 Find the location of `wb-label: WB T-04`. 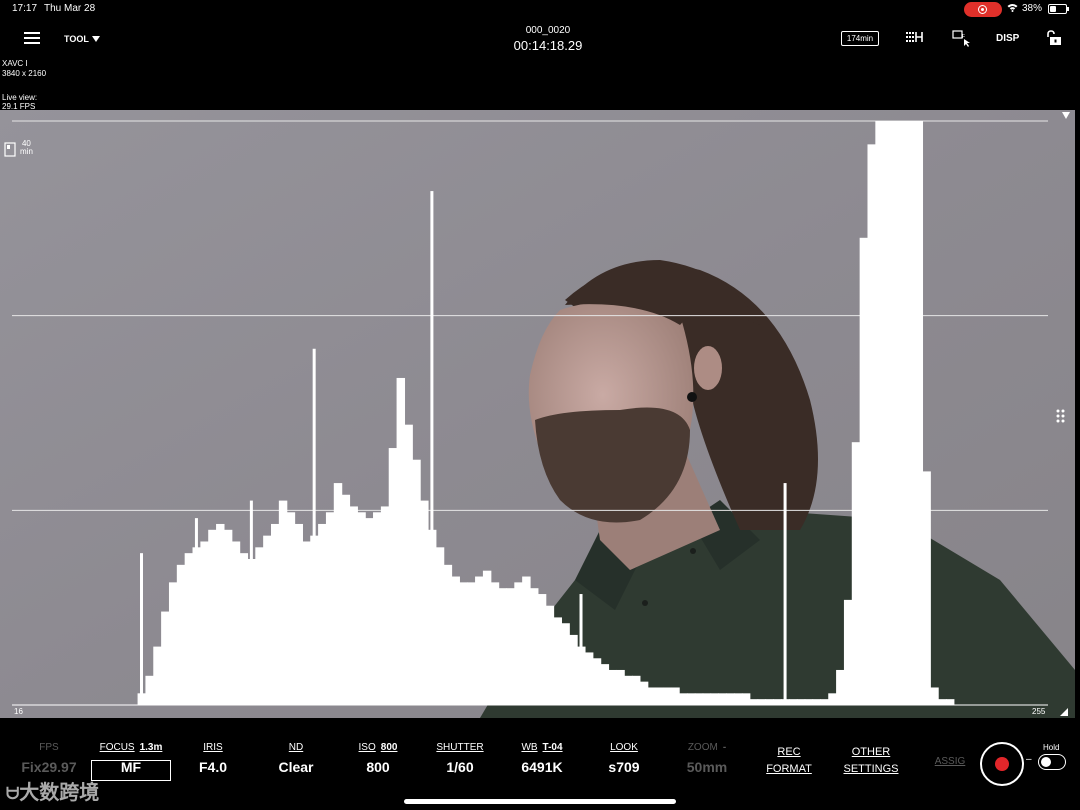

wb-label: WB T-04 is located at coordinates (542, 749).